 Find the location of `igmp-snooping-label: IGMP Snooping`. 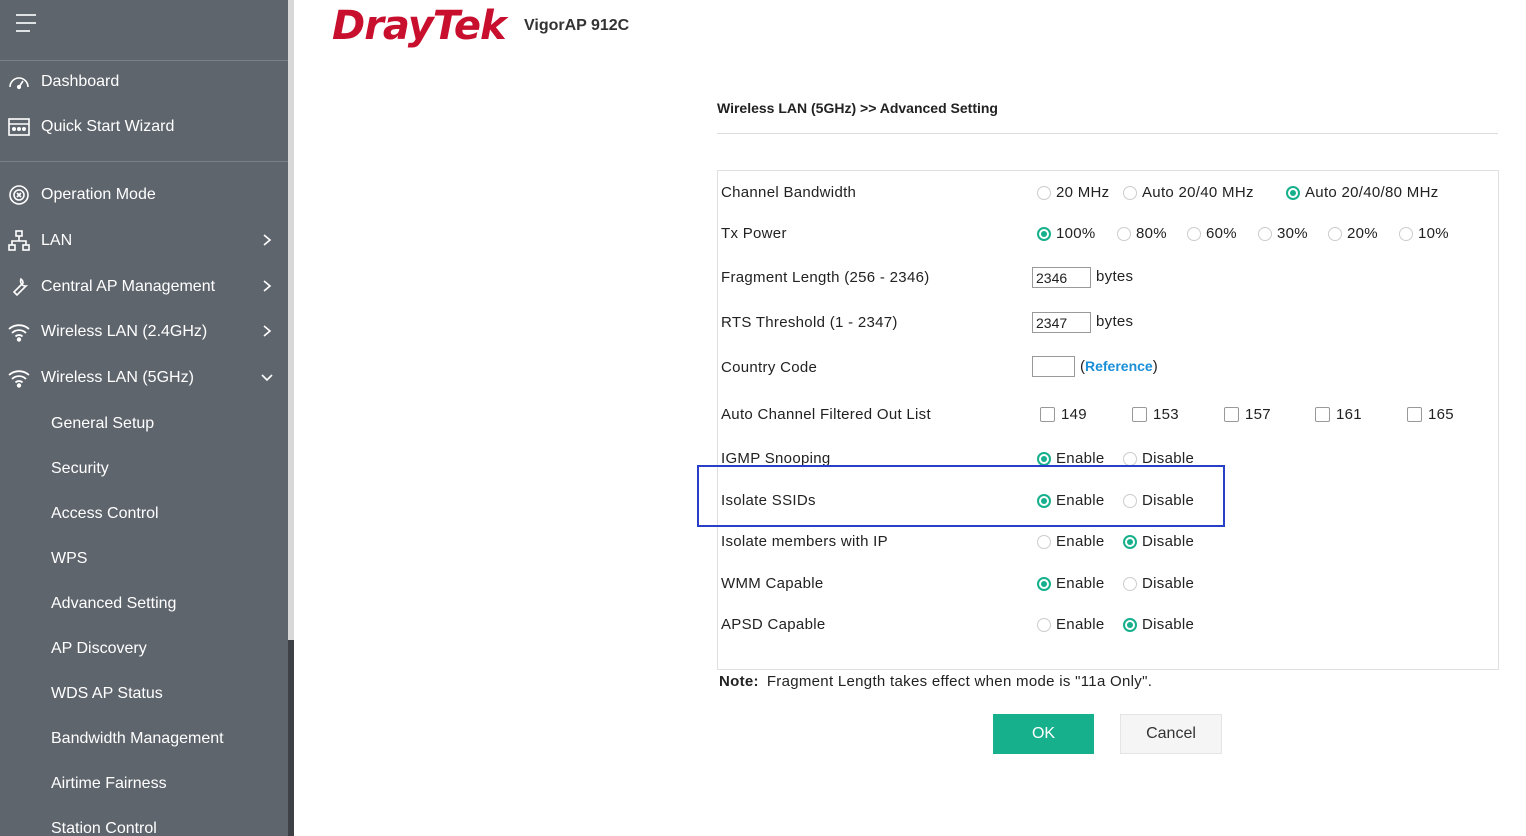

igmp-snooping-label: IGMP Snooping is located at coordinates (776, 458).